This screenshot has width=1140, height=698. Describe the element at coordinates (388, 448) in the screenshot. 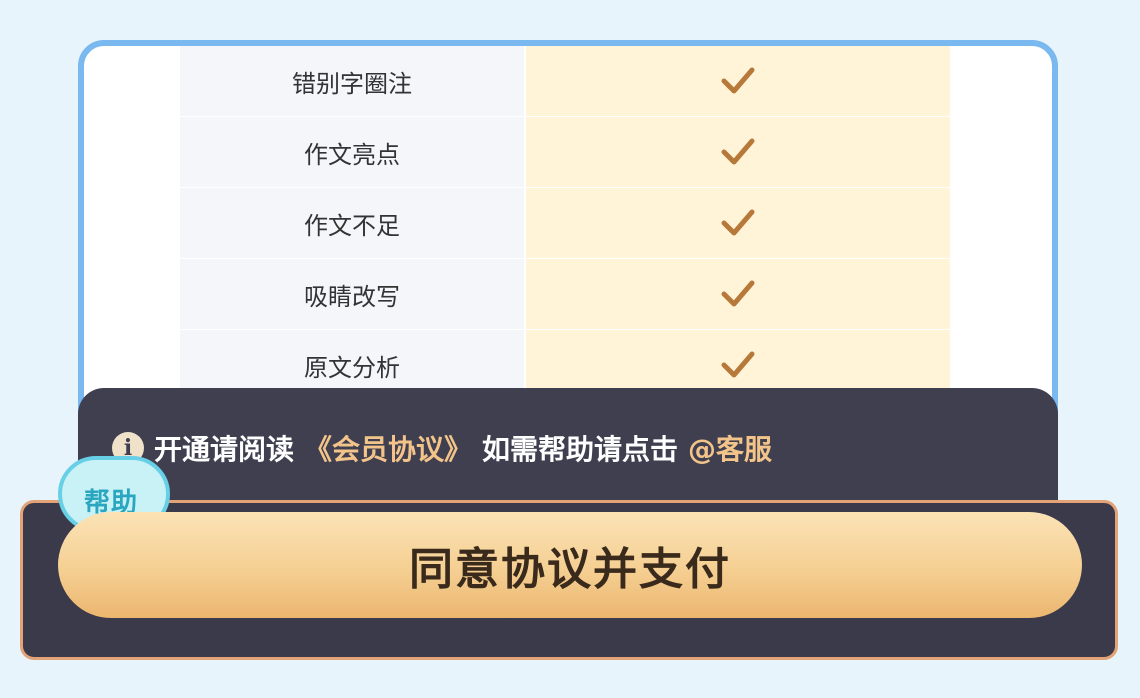

I see `member-agreement-link: 《会员协议》` at that location.